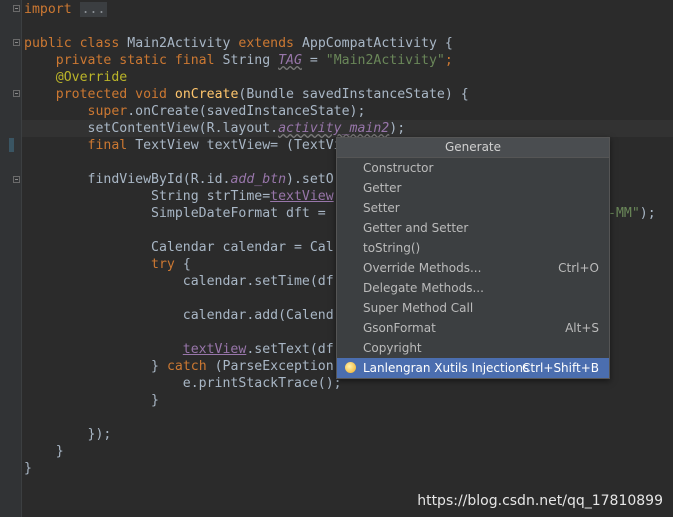  I want to click on code-line: final TextView textView= (TextVie, so click(187, 145).